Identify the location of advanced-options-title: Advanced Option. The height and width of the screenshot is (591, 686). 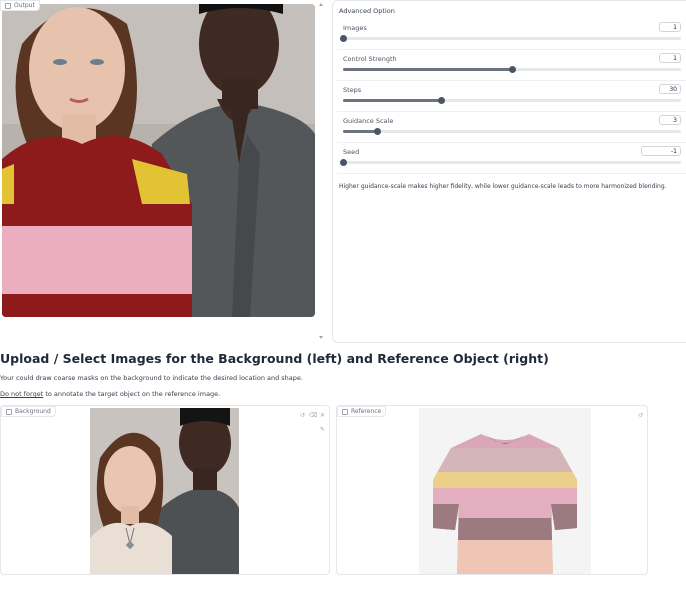
(367, 11).